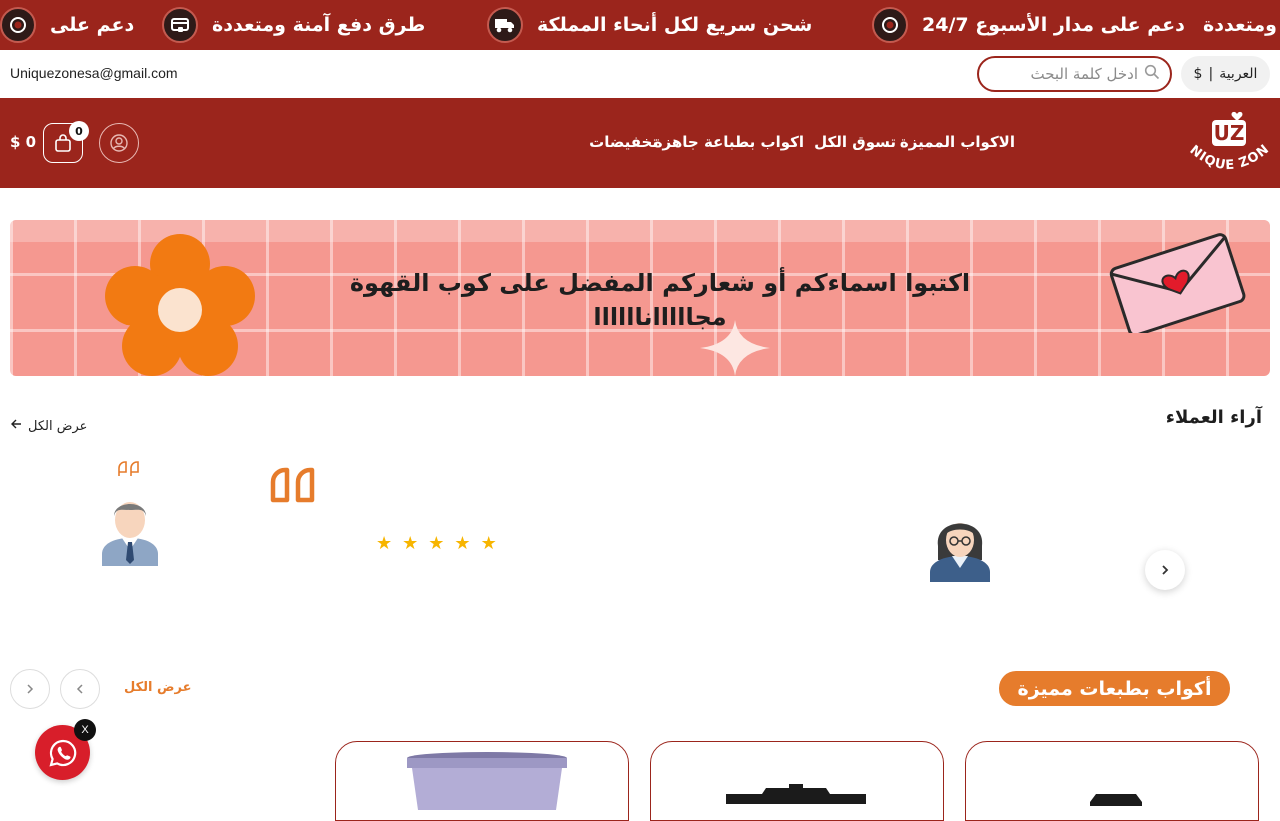 This screenshot has height=821, width=1280. Describe the element at coordinates (1053, 25) in the screenshot. I see `ticker-text: دعم على مدار الأسبوع 24/7` at that location.